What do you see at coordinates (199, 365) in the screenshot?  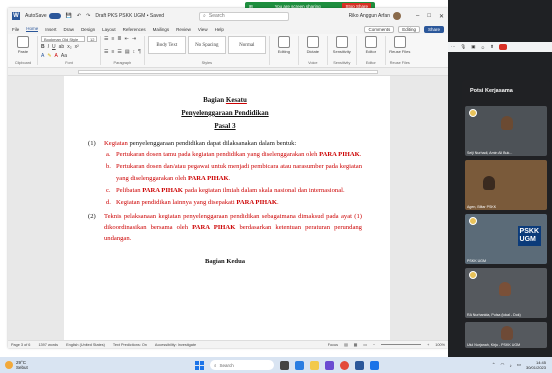 I see `start-icon` at bounding box center [199, 365].